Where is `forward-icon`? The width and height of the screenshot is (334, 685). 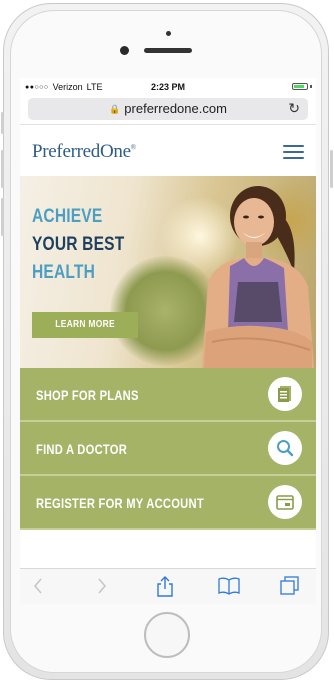 forward-icon is located at coordinates (102, 586).